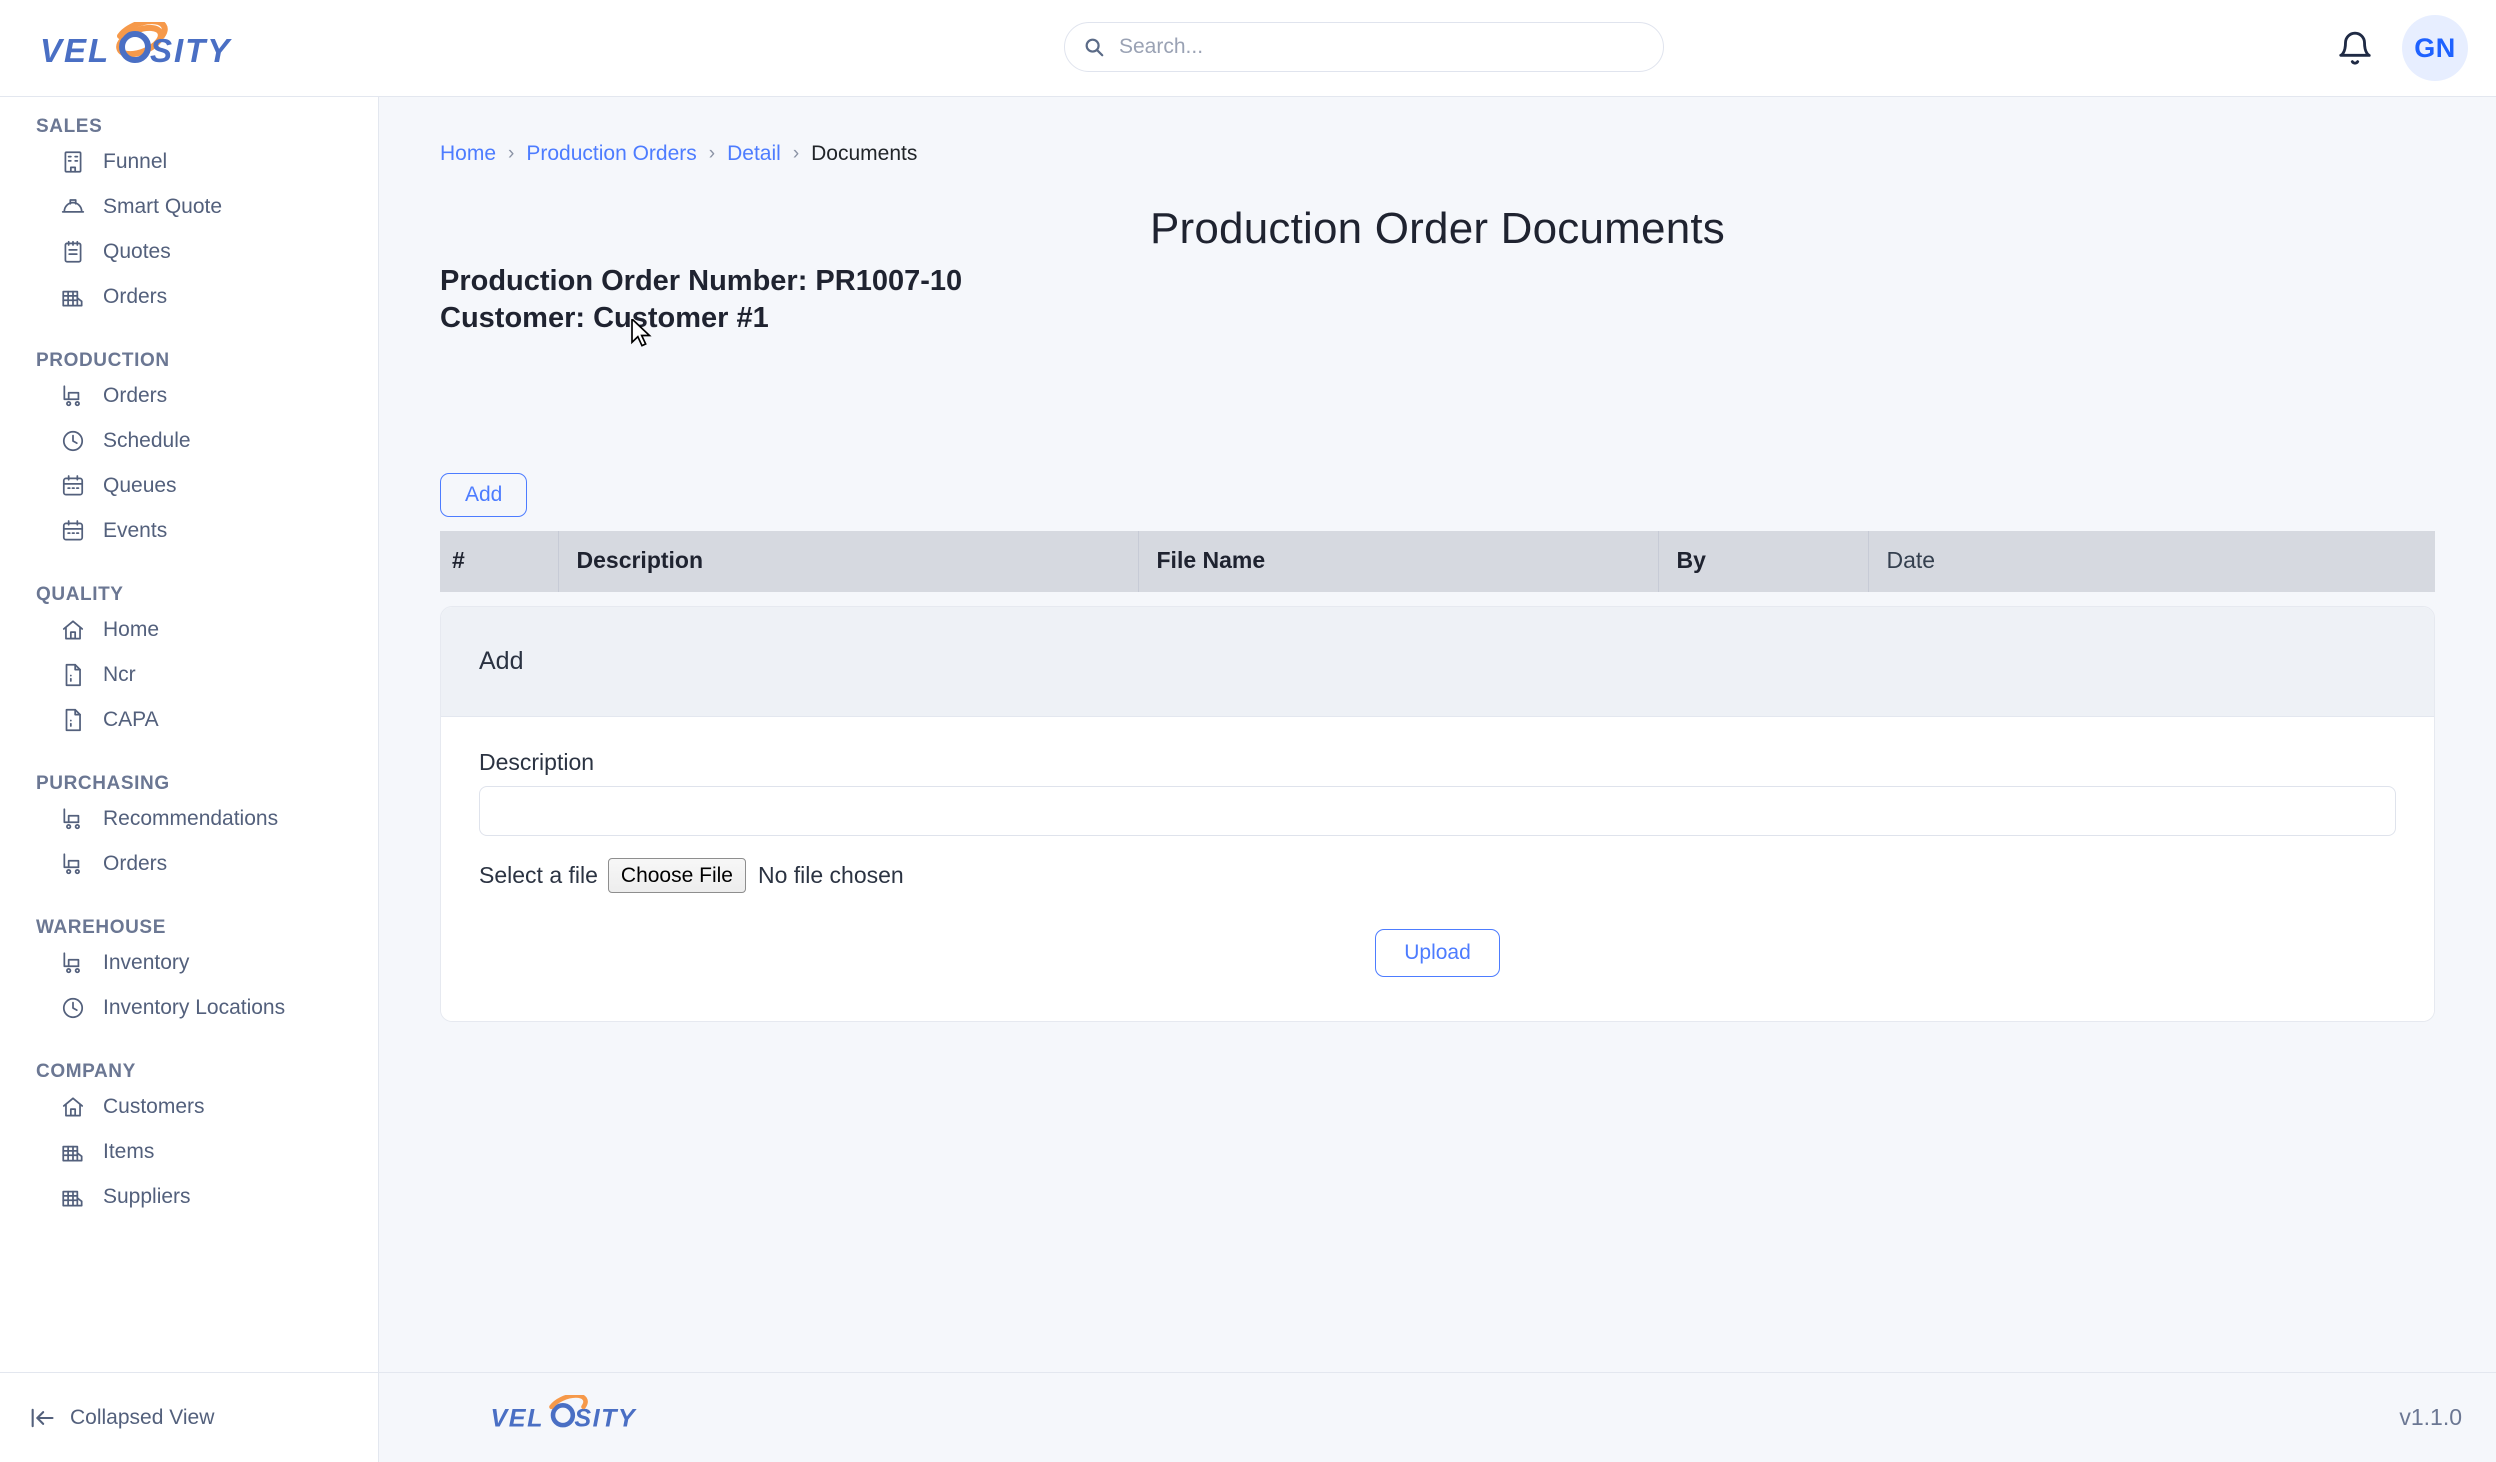 The width and height of the screenshot is (2496, 1462). Describe the element at coordinates (468, 154) in the screenshot. I see `breadcrumb-item-home: Home` at that location.